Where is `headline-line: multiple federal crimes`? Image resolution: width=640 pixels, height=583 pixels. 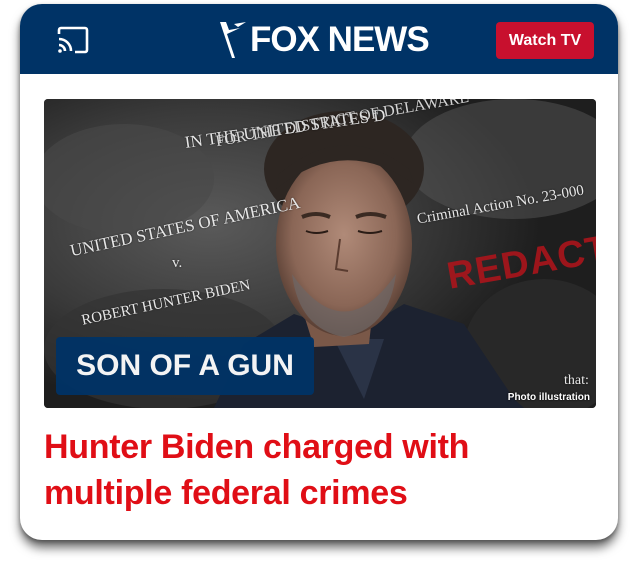 headline-line: multiple federal crimes is located at coordinates (226, 493).